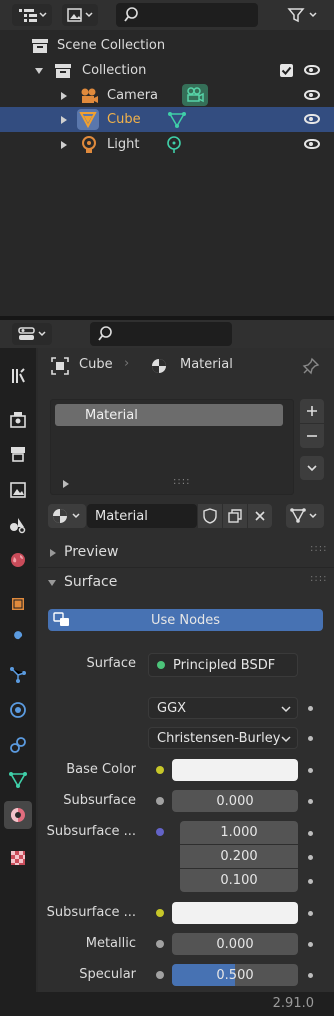 The width and height of the screenshot is (334, 1016). Describe the element at coordinates (235, 801) in the screenshot. I see `subsurface-field: 0.000` at that location.